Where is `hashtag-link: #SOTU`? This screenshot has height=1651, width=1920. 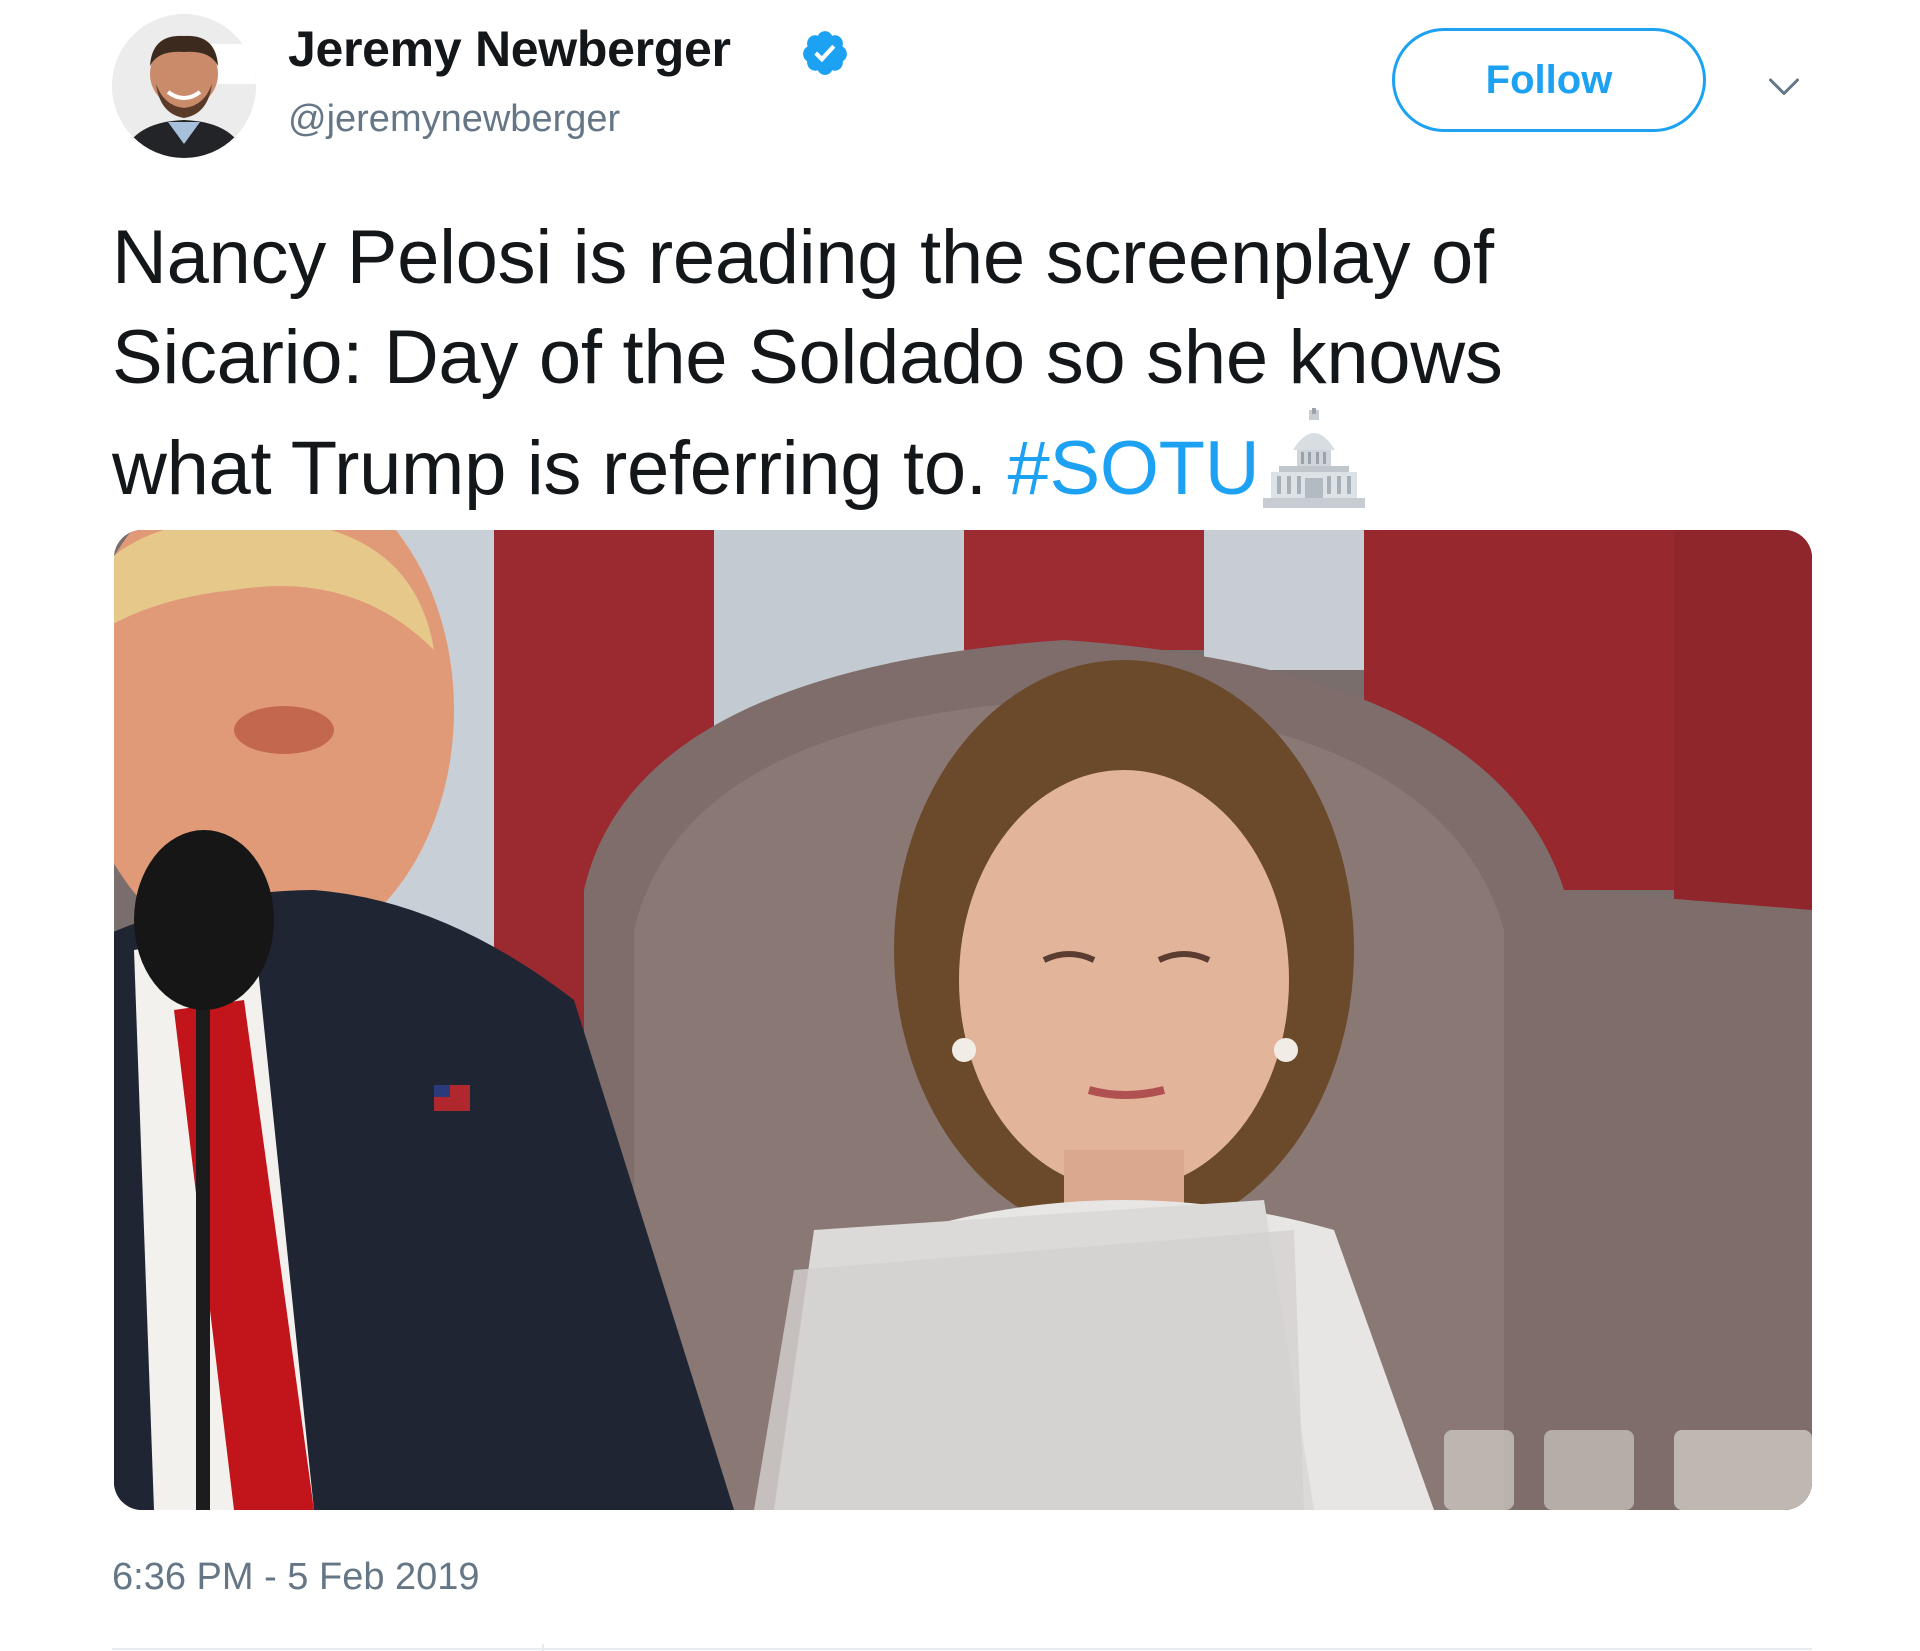
hashtag-link: #SOTU is located at coordinates (1133, 468).